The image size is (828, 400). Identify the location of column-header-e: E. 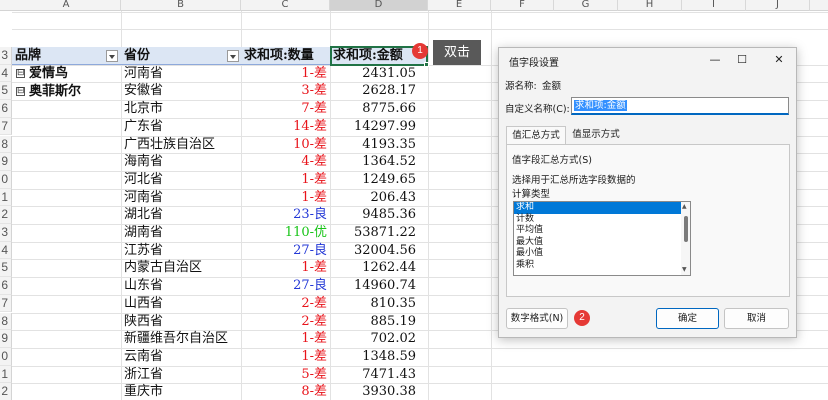
(459, 5).